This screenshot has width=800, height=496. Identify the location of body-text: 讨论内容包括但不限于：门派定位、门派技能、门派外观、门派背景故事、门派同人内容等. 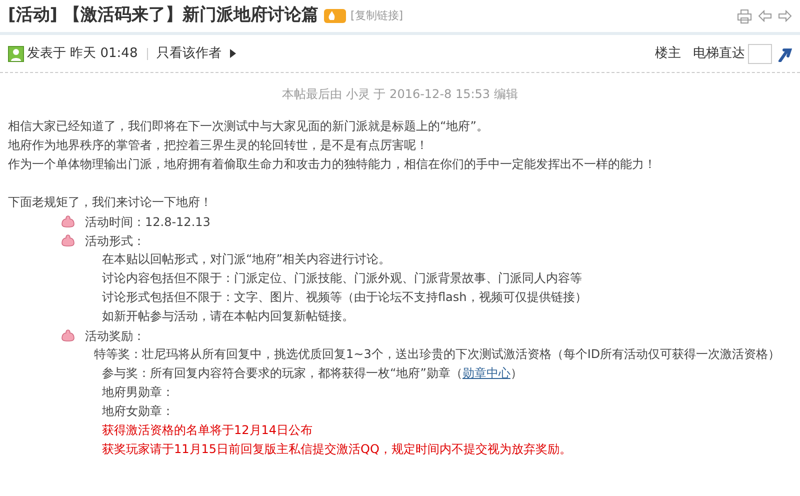
(342, 278).